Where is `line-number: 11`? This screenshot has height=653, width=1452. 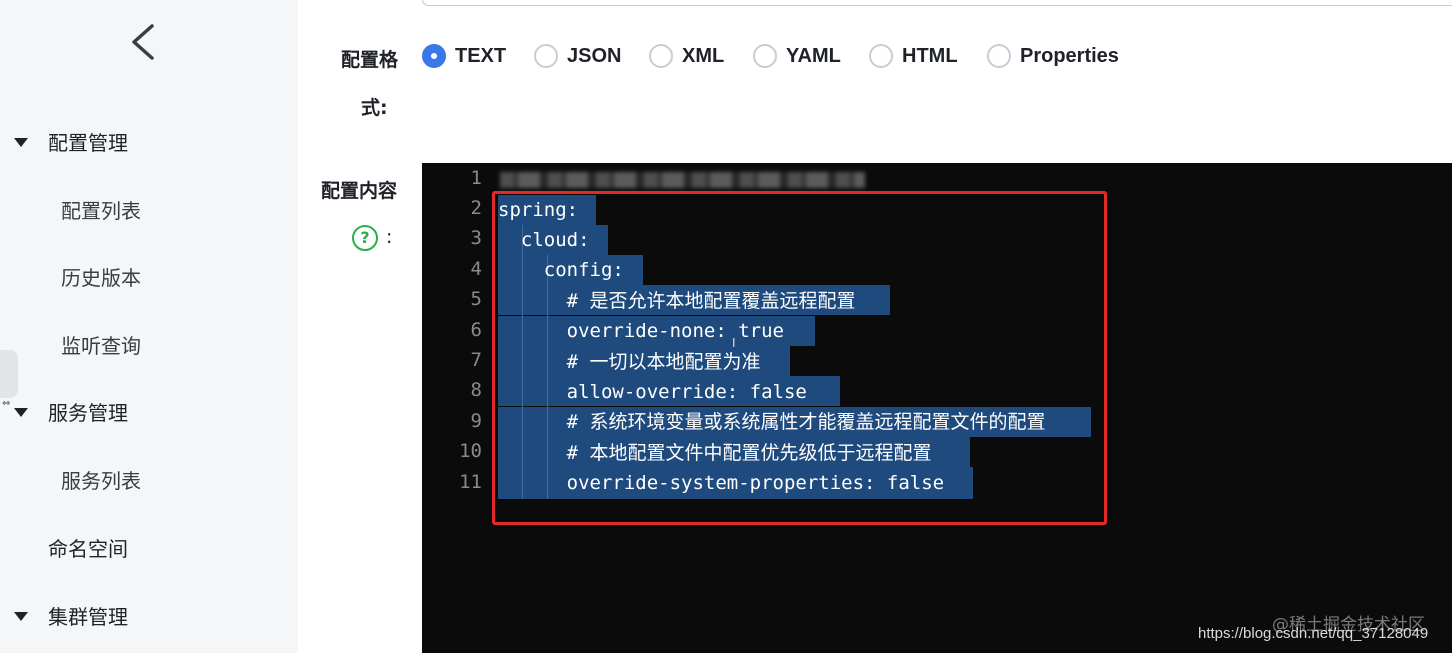
line-number: 11 is located at coordinates (470, 482).